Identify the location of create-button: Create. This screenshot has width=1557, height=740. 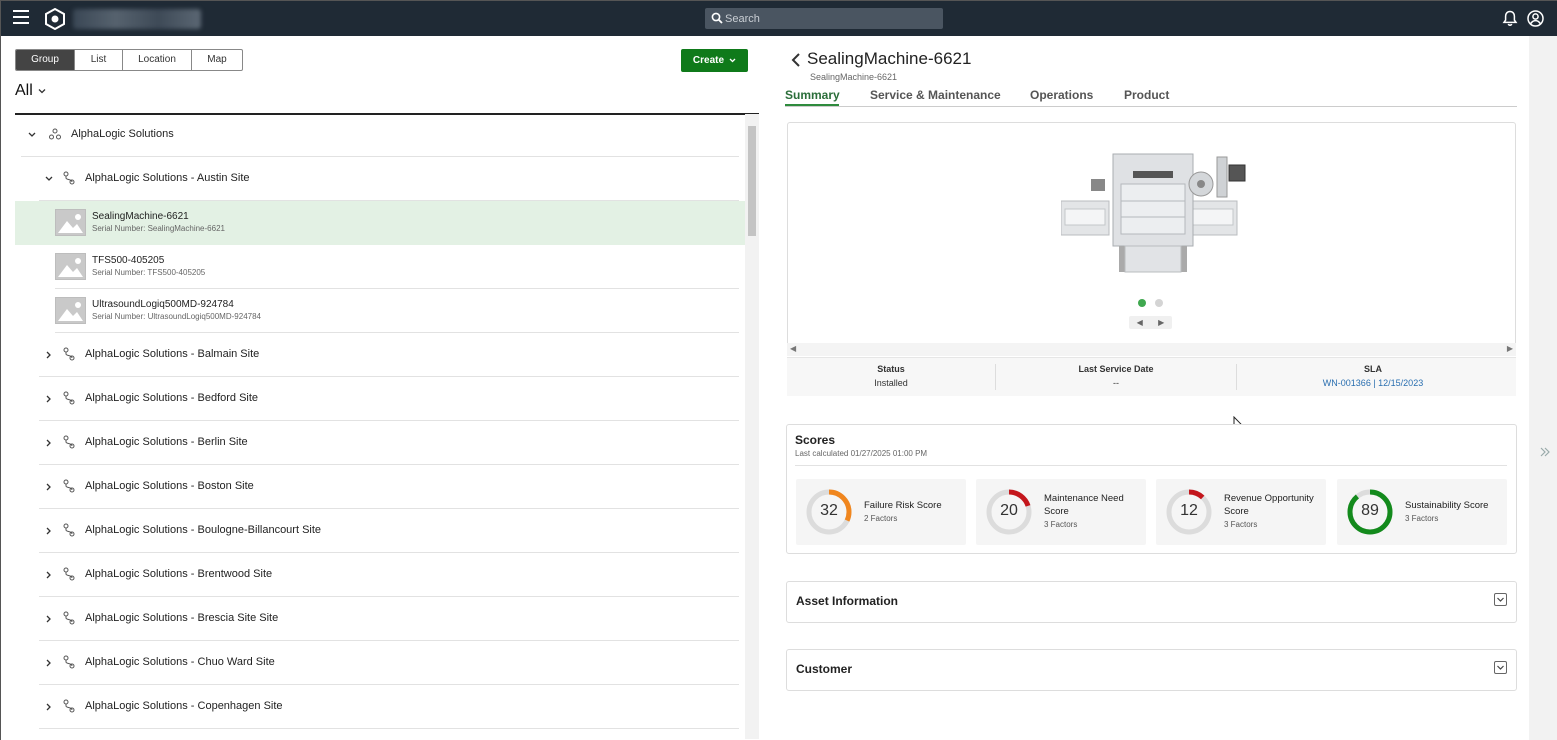
(714, 60).